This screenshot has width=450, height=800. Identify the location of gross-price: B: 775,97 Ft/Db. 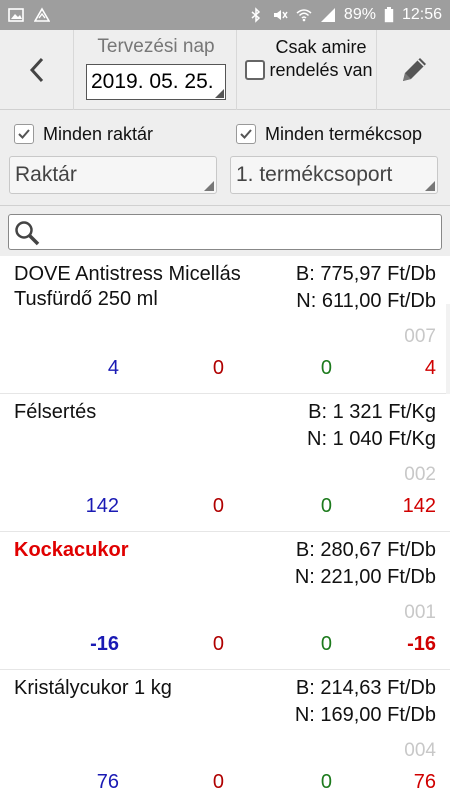
(365, 274).